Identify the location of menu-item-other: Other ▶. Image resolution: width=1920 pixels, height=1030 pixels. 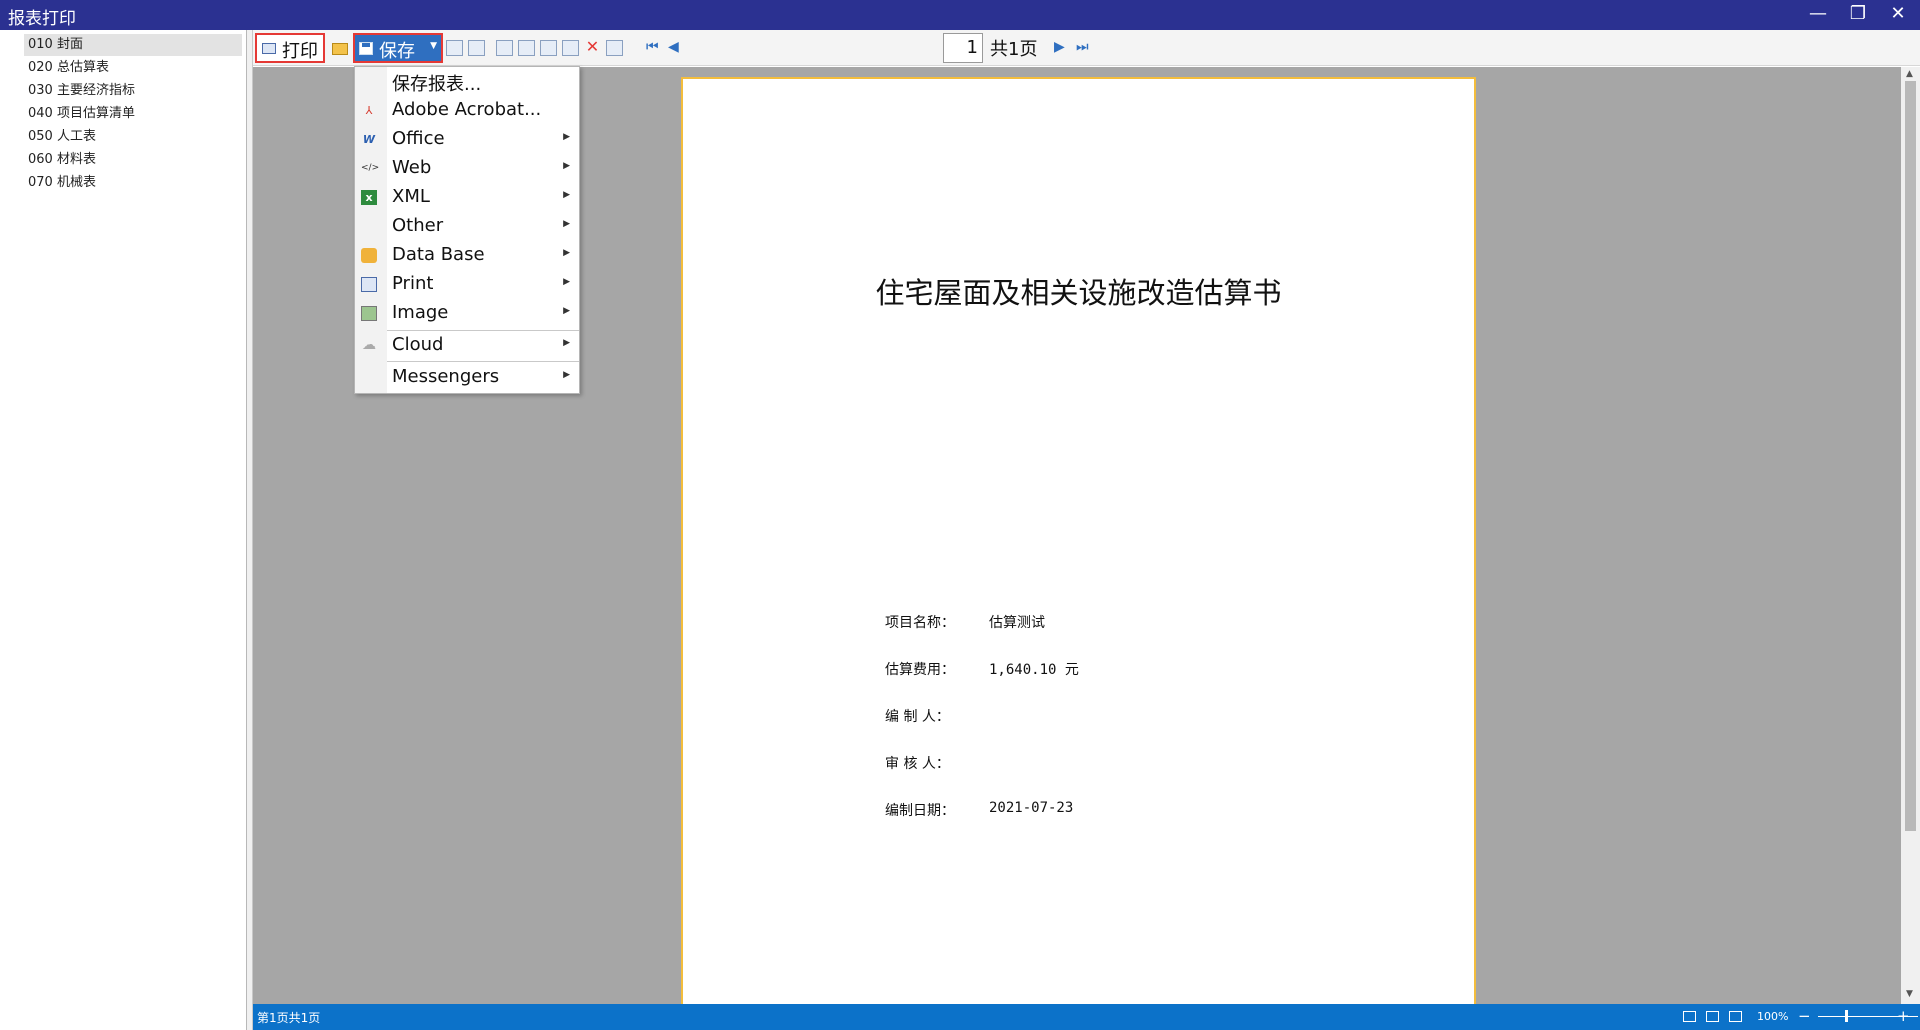
(467, 226).